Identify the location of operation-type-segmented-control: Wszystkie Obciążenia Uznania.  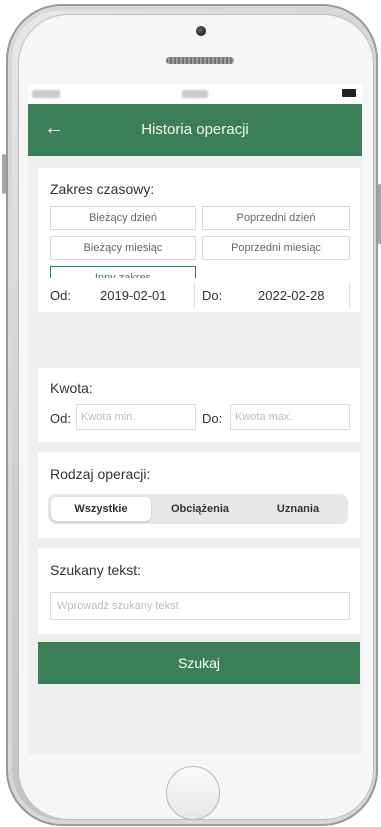
(198, 509).